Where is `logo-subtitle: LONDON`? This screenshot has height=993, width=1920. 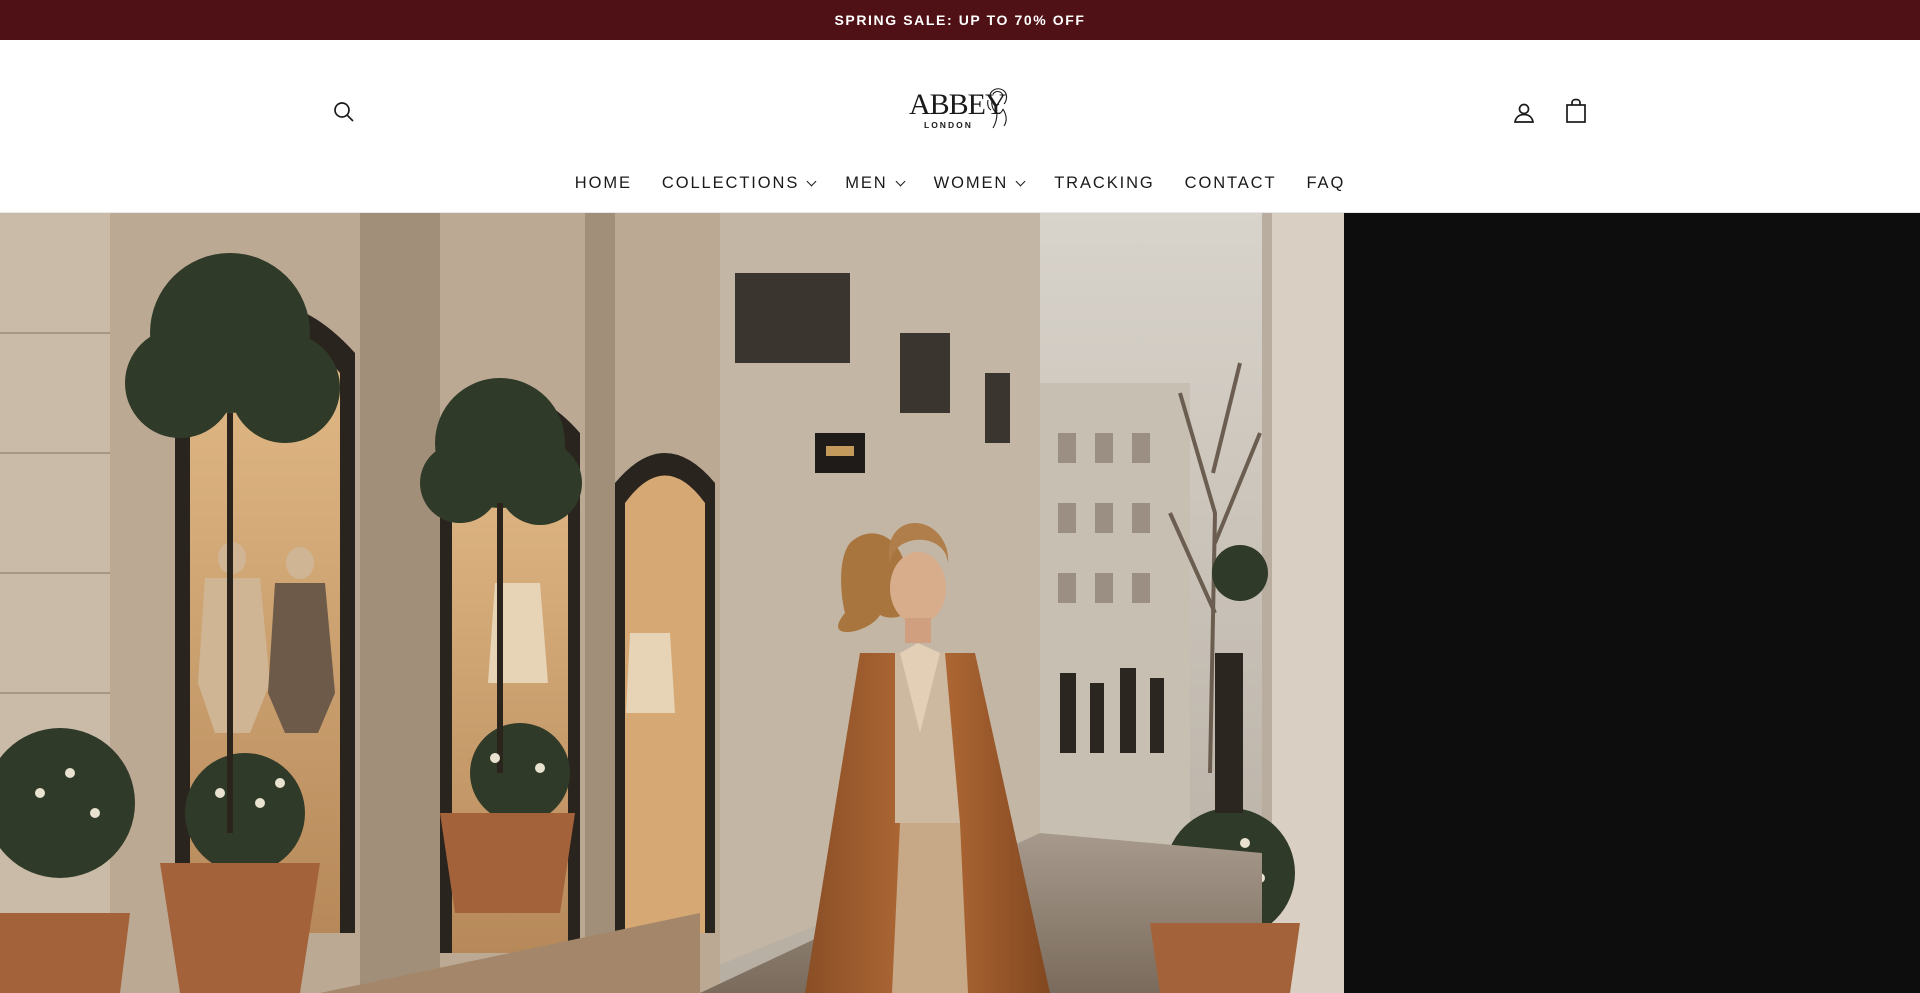 logo-subtitle: LONDON is located at coordinates (948, 125).